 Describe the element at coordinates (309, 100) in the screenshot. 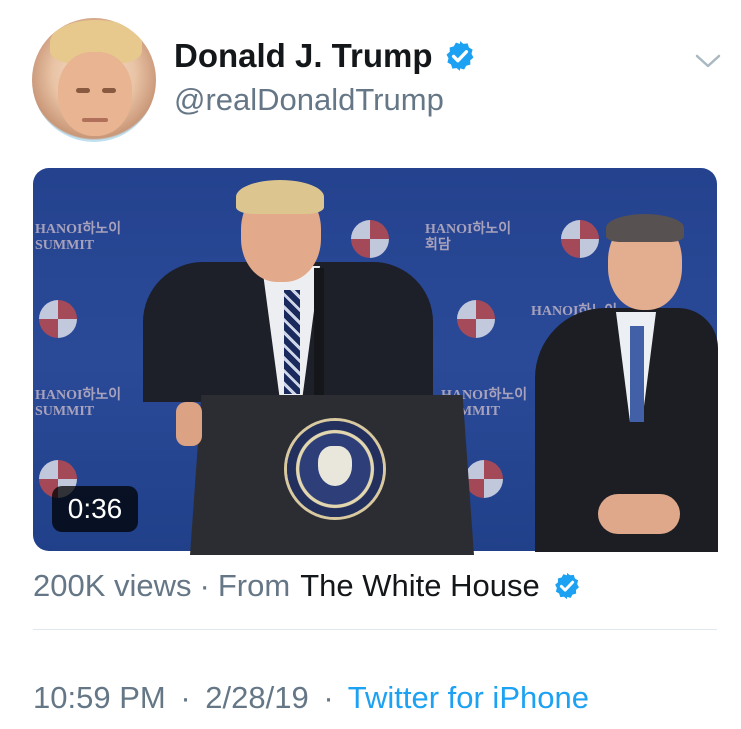

I see `author-handle: @realDonaldTrump` at that location.